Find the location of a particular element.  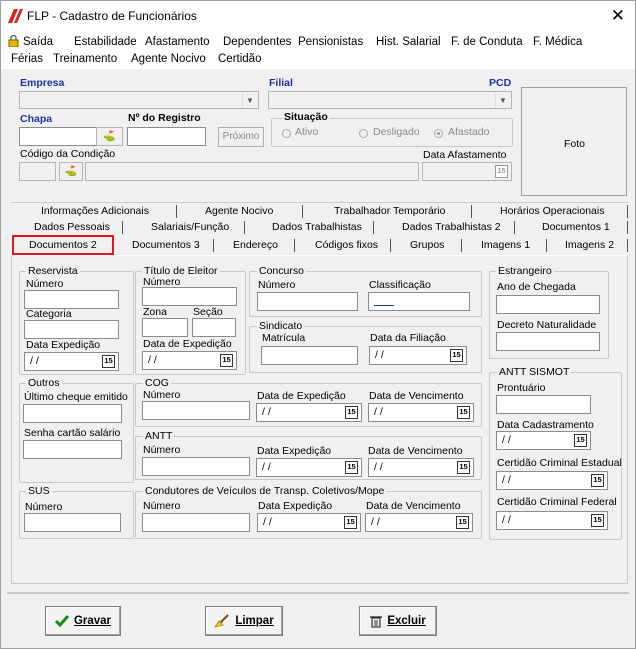

registro-input is located at coordinates (166, 136).